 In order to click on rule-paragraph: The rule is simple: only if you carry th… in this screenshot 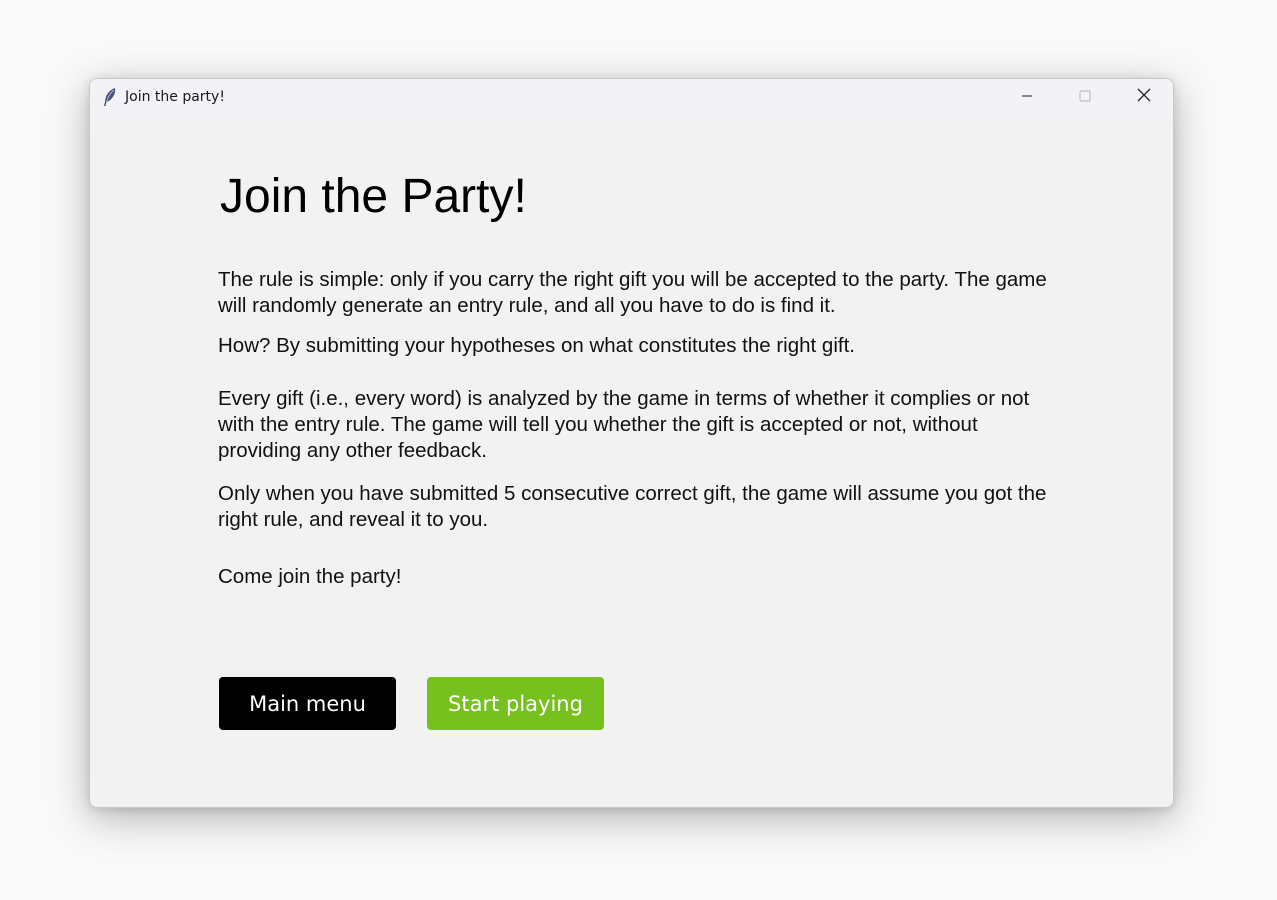, I will do `click(632, 292)`.